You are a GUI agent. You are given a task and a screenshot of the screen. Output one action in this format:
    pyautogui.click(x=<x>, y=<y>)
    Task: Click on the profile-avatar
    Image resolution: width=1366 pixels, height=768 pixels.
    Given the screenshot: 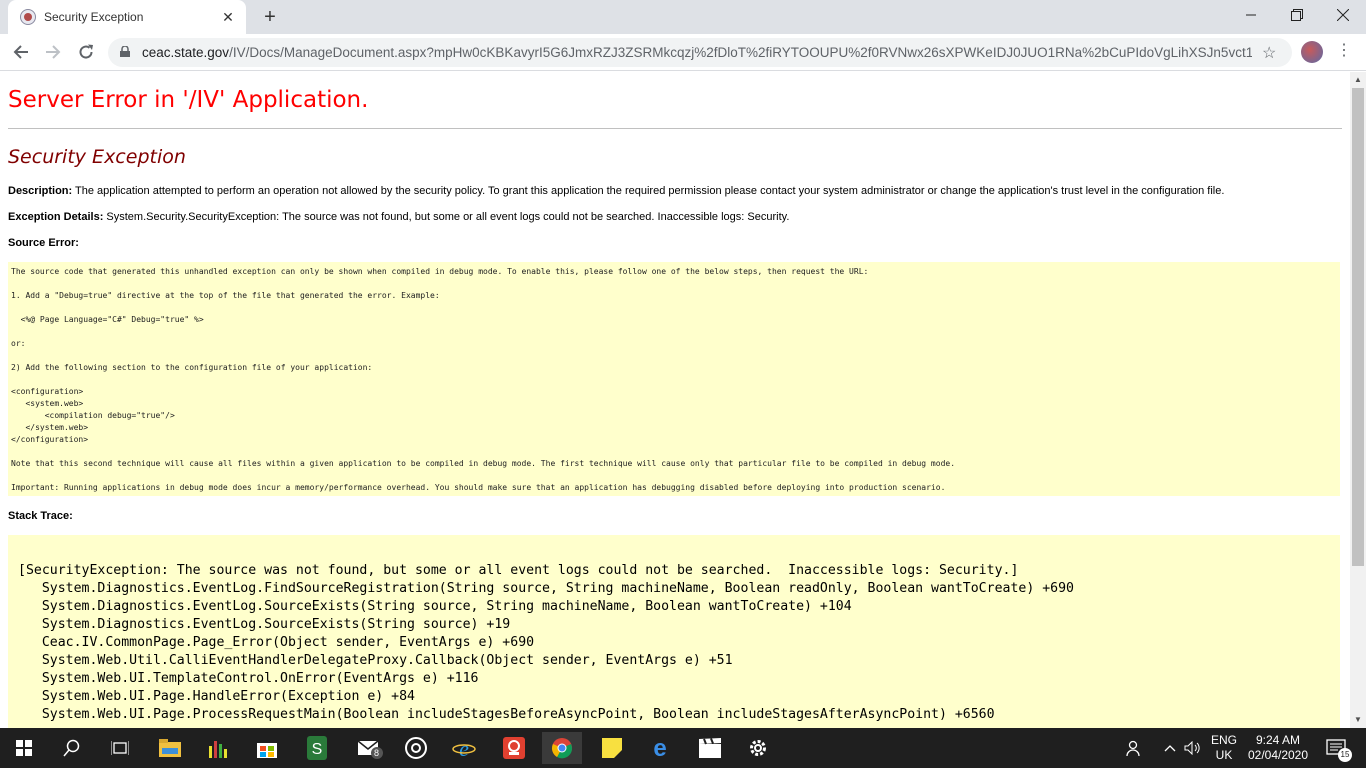 What is the action you would take?
    pyautogui.click(x=1312, y=52)
    